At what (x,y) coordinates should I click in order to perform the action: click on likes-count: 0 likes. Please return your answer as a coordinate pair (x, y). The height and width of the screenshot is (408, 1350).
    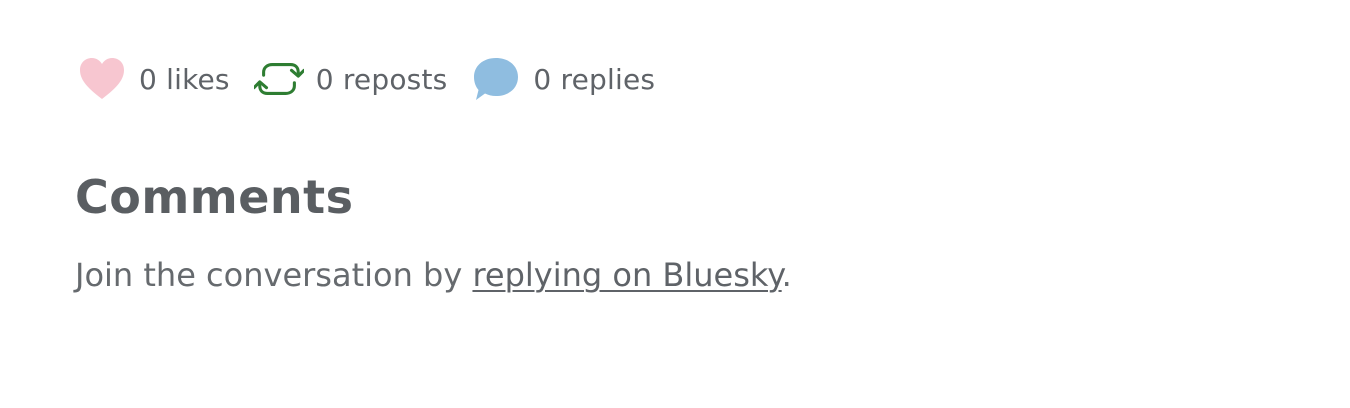
    Looking at the image, I should click on (184, 79).